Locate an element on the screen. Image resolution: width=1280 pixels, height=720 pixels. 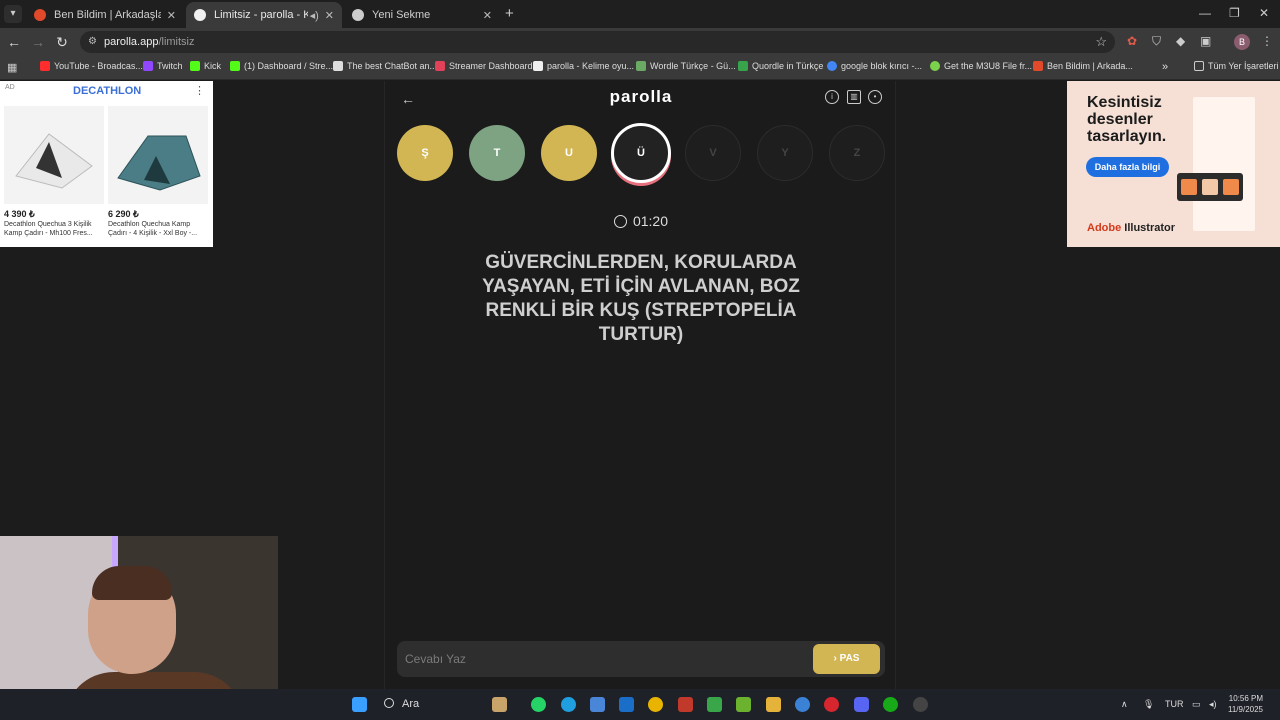
tab-title: Ben Bildim | Arkadaşlarınla Onl is located at coordinates (107, 15).